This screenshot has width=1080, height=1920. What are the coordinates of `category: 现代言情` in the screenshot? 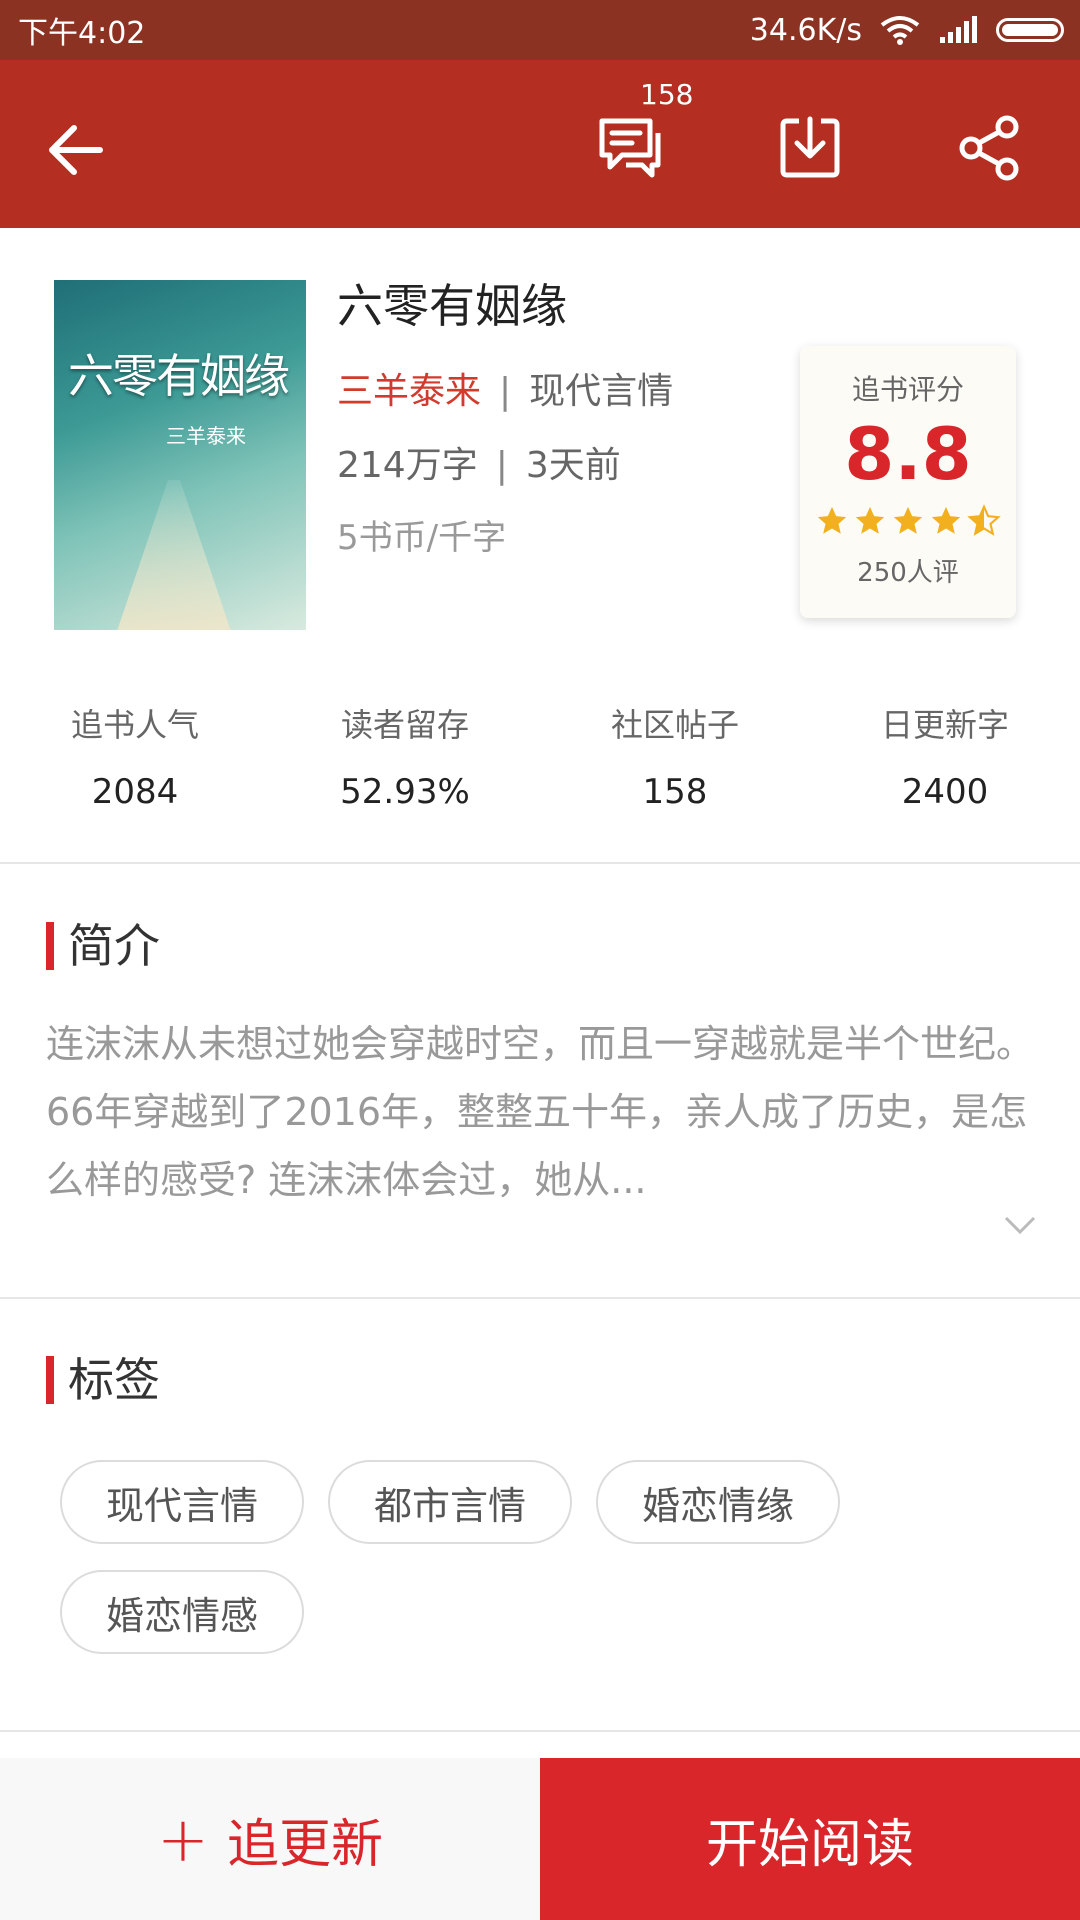 It's located at (601, 391).